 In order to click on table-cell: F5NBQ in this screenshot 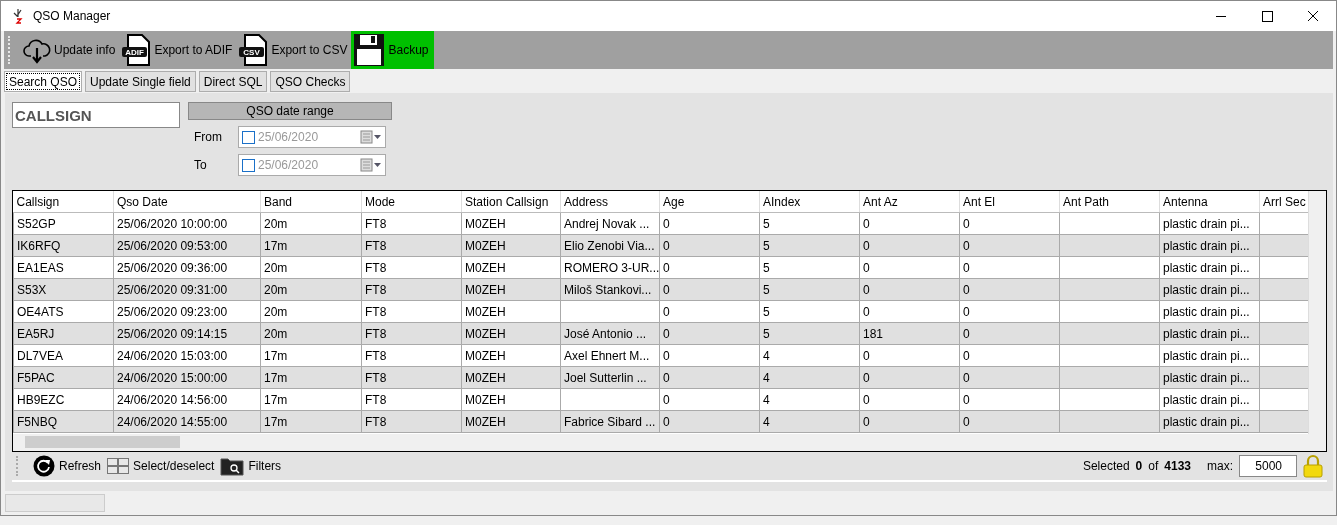, I will do `click(63, 421)`.